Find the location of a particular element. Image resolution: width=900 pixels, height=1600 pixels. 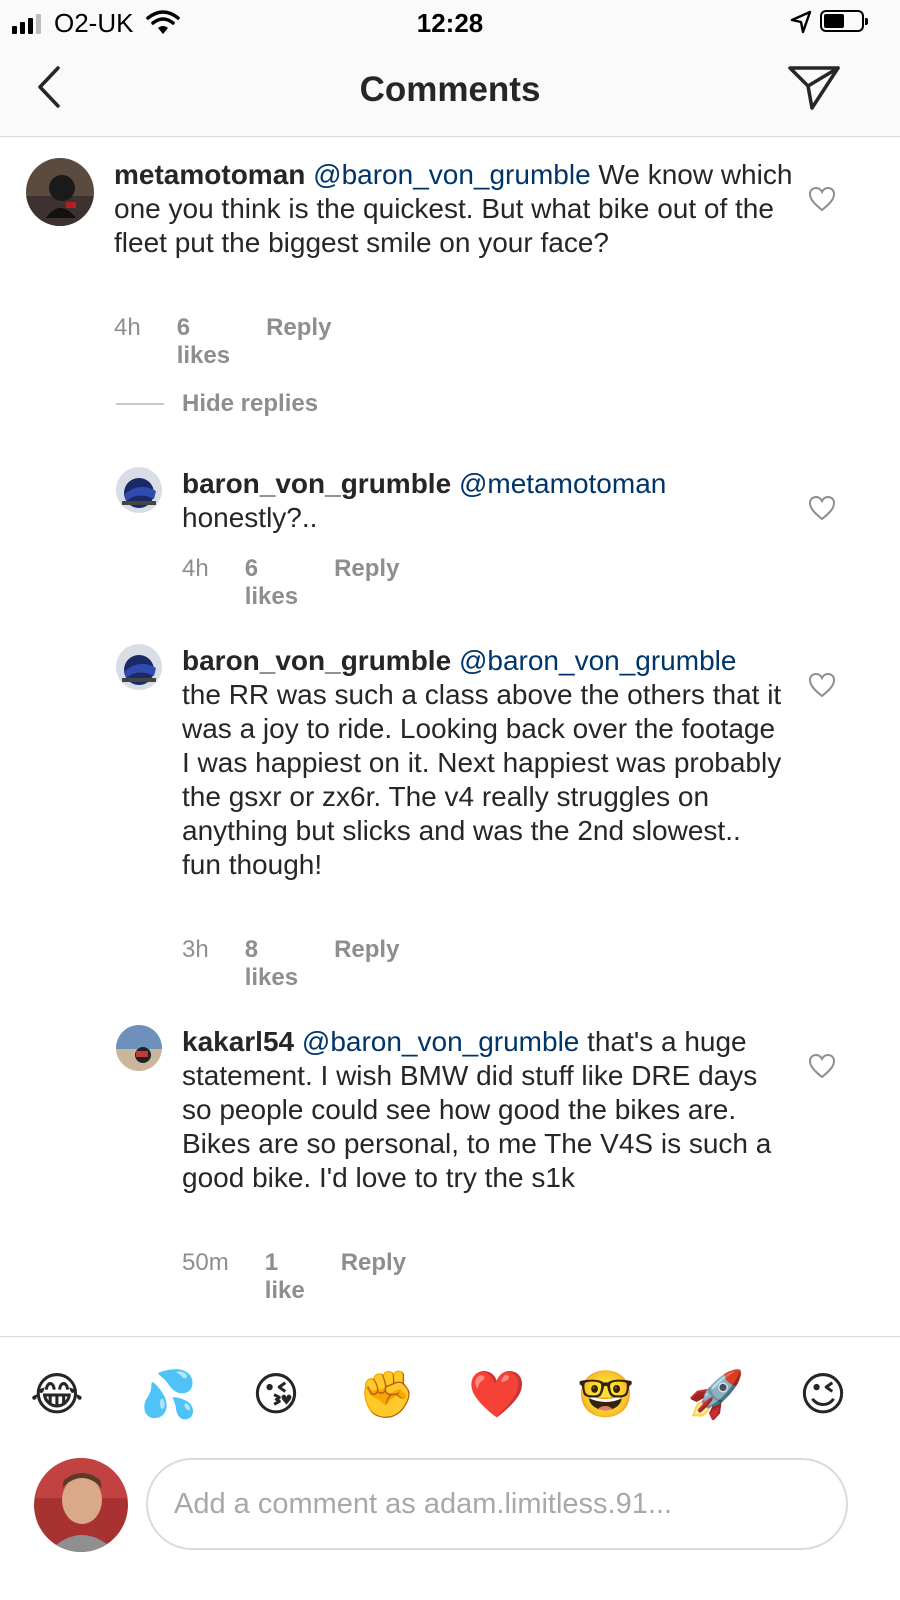

hide-replies-label: Hide replies is located at coordinates (250, 403).